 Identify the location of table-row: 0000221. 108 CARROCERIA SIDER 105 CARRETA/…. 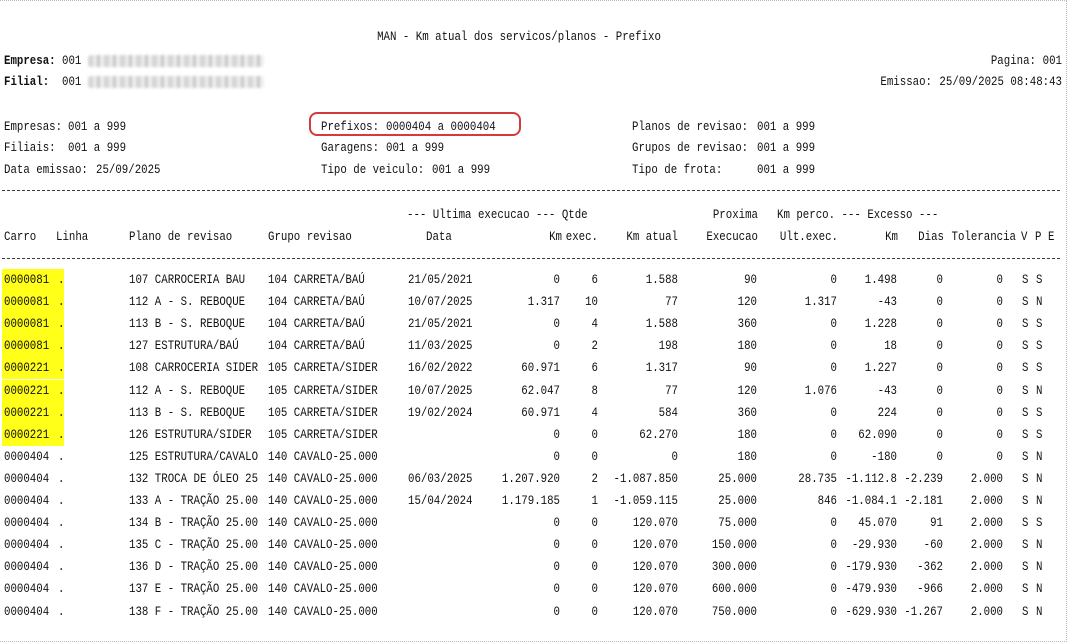
(534, 368).